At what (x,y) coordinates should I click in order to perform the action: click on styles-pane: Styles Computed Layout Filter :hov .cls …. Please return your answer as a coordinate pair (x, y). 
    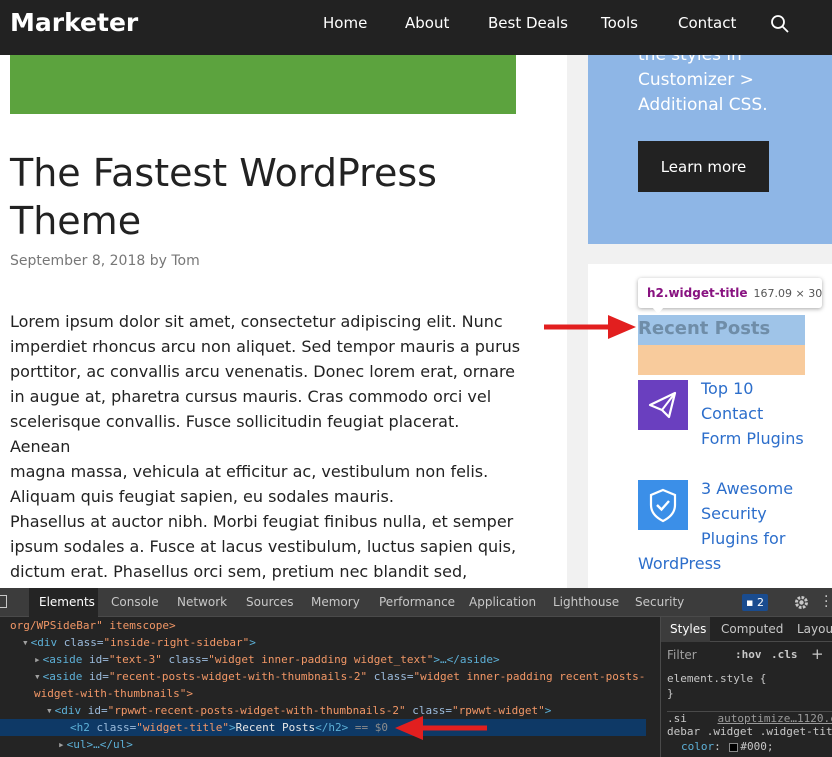
    Looking at the image, I should click on (746, 687).